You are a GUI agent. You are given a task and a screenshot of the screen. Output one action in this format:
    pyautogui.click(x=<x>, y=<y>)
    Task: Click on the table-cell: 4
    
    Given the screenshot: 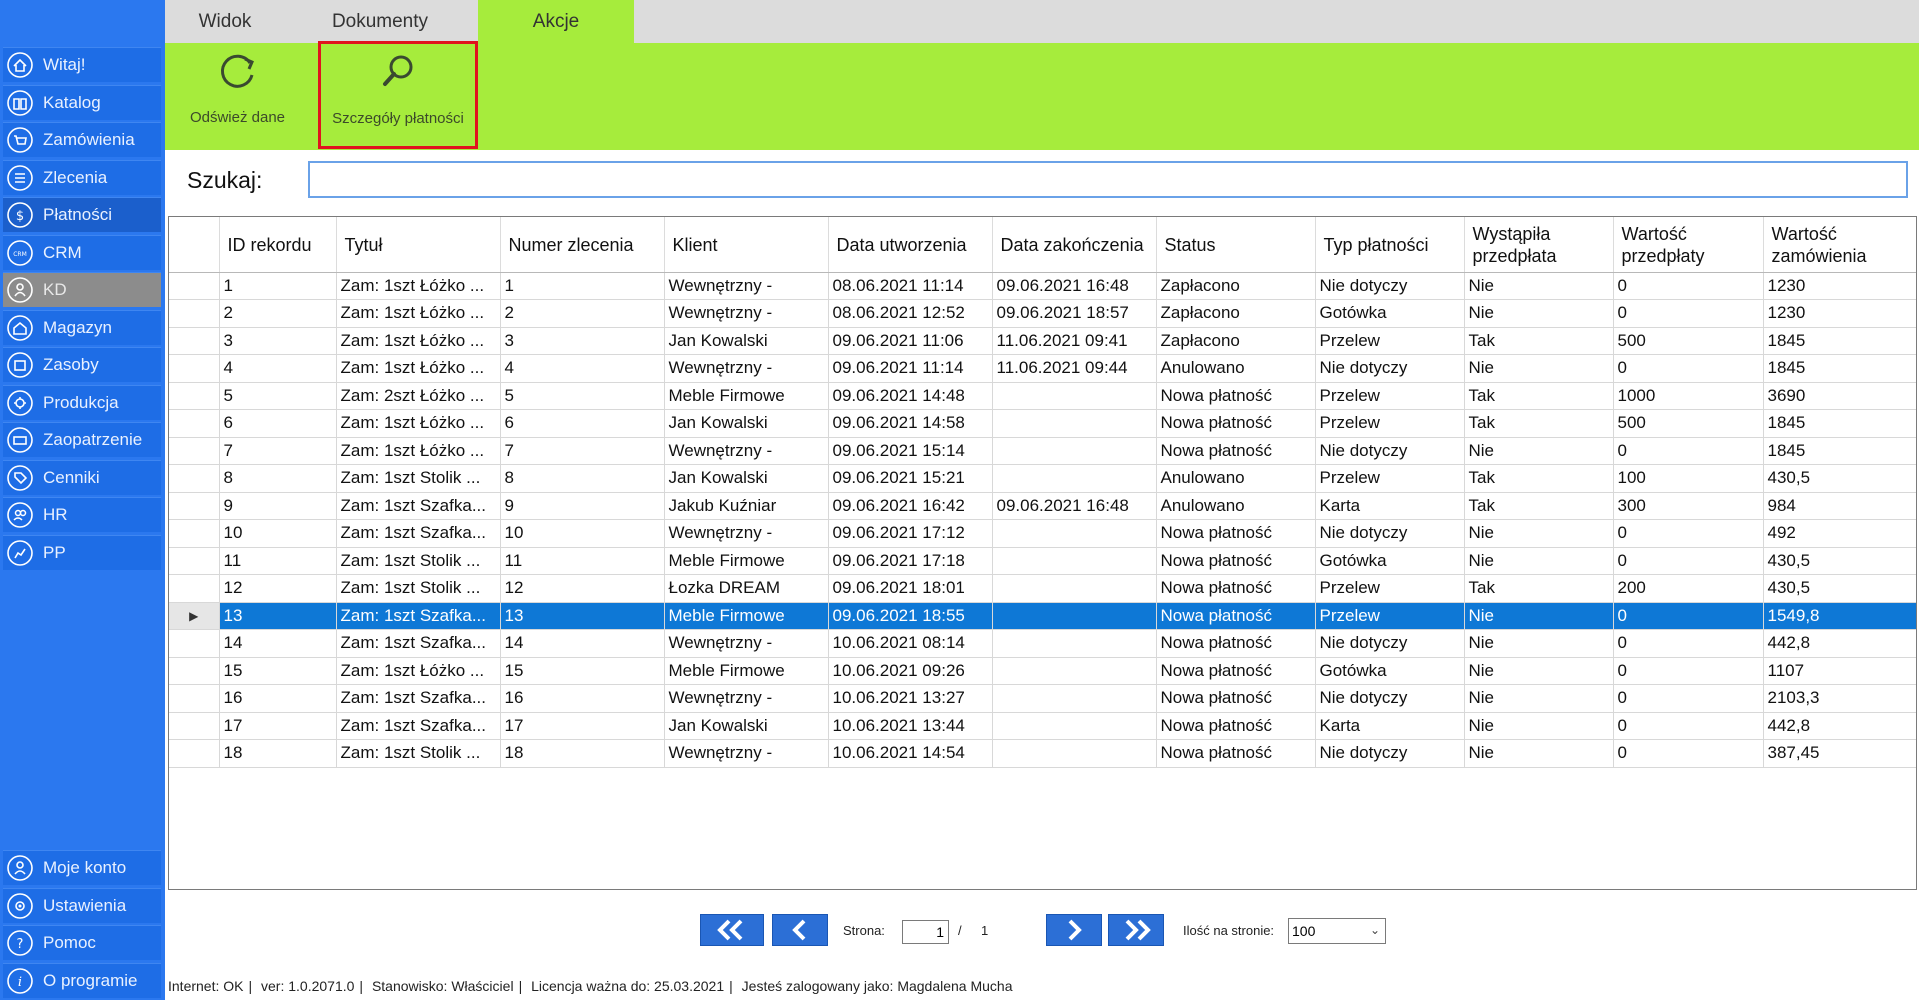 What is the action you would take?
    pyautogui.click(x=582, y=368)
    